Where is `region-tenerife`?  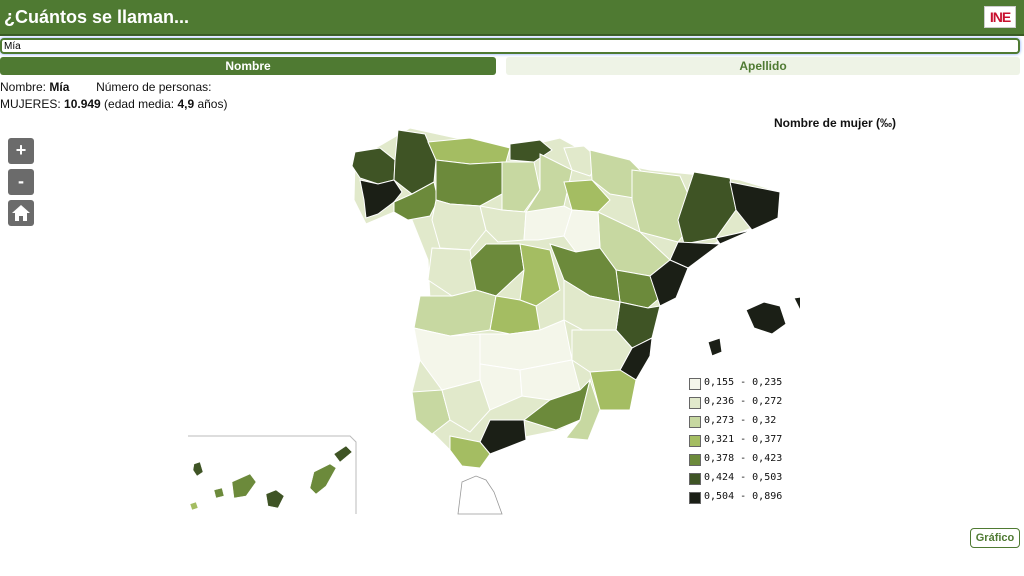
region-tenerife is located at coordinates (244, 486).